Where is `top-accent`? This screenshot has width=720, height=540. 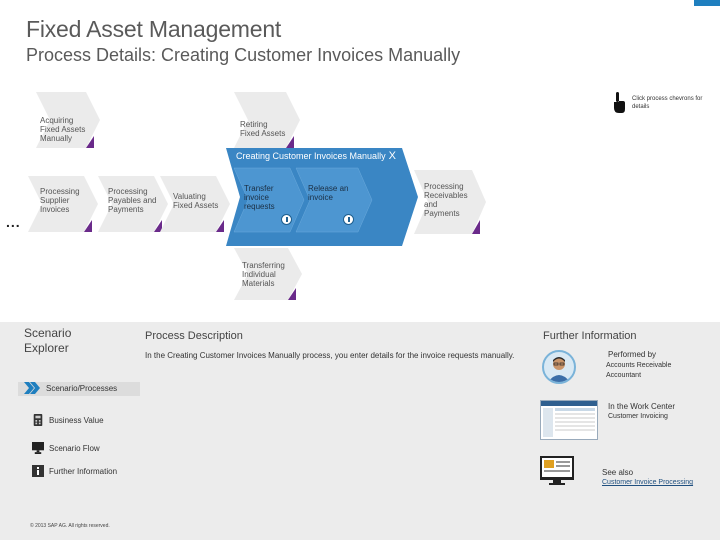
top-accent is located at coordinates (707, 3).